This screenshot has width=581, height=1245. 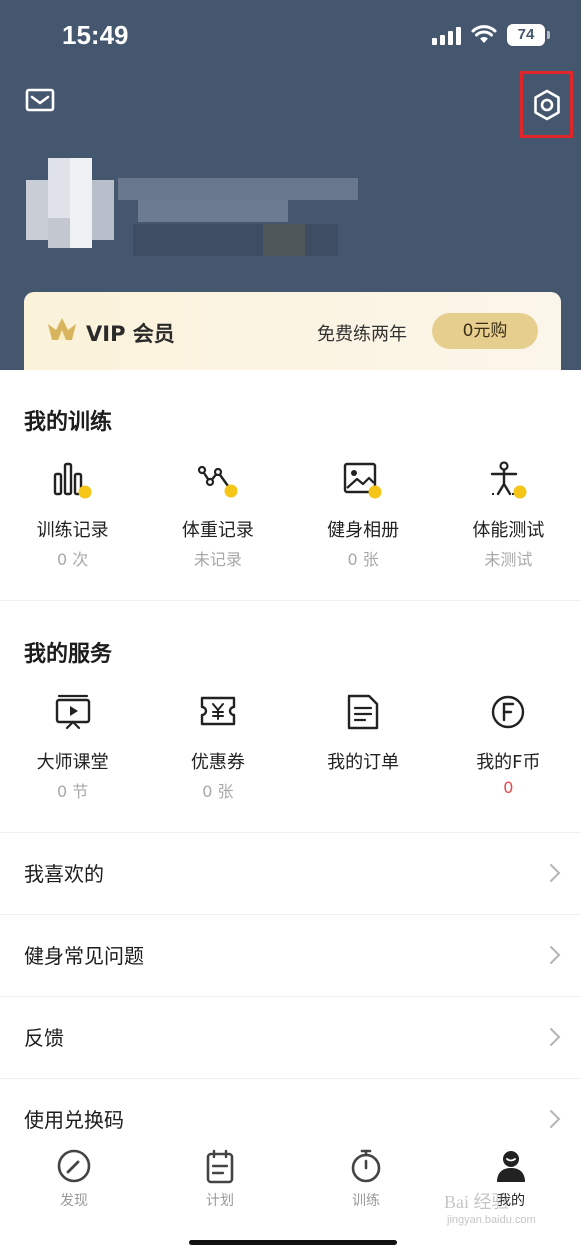 I want to click on vip-description: 免费练两年, so click(x=362, y=334).